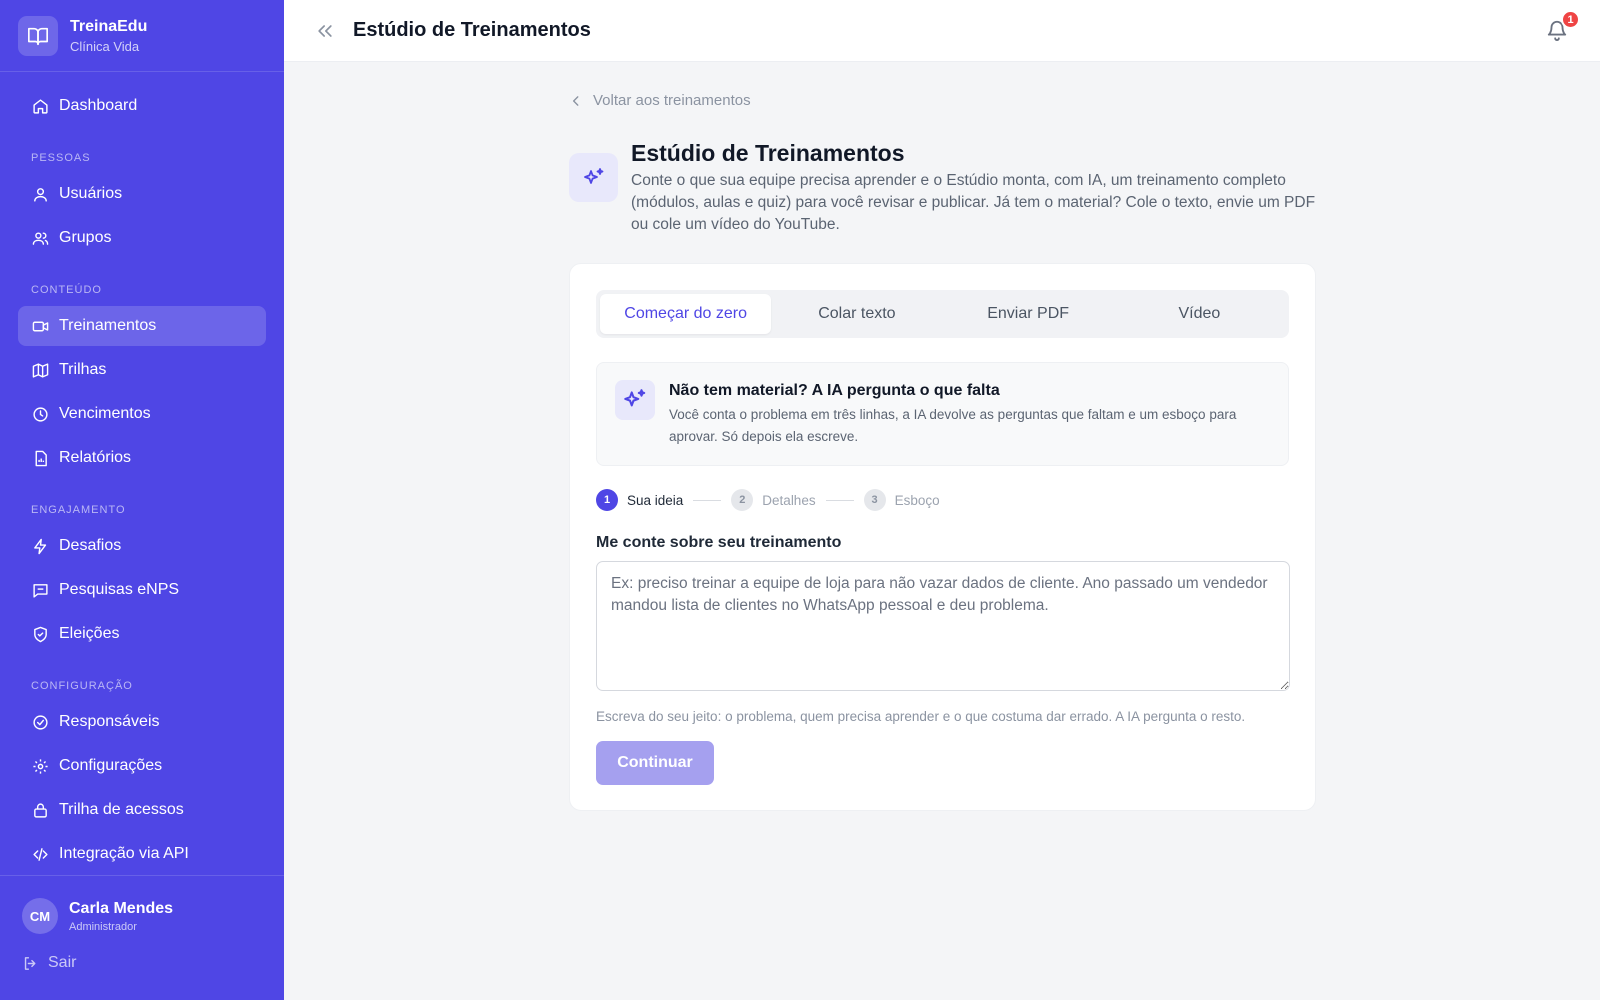 This screenshot has height=1000, width=1600. What do you see at coordinates (66, 290) in the screenshot?
I see `section-conteudo: CONTEÚDO` at bounding box center [66, 290].